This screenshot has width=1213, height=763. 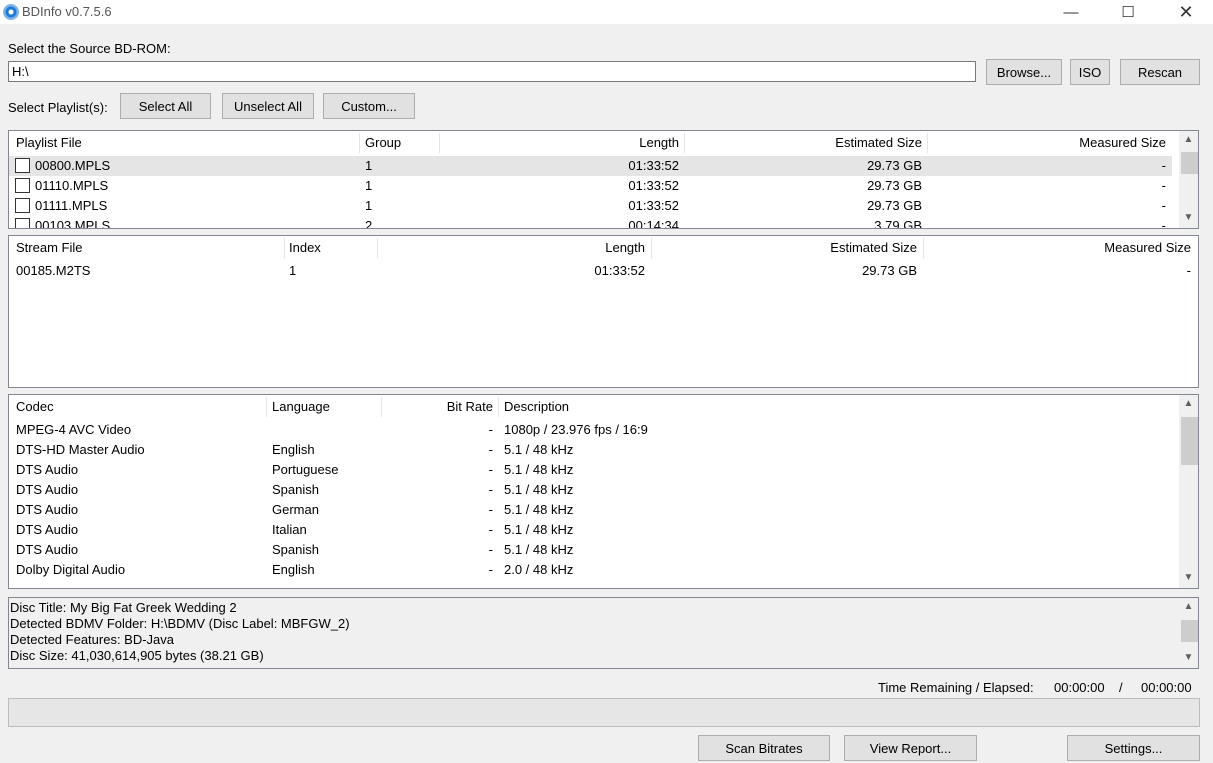 What do you see at coordinates (301, 407) in the screenshot?
I see `column-header-language: Language` at bounding box center [301, 407].